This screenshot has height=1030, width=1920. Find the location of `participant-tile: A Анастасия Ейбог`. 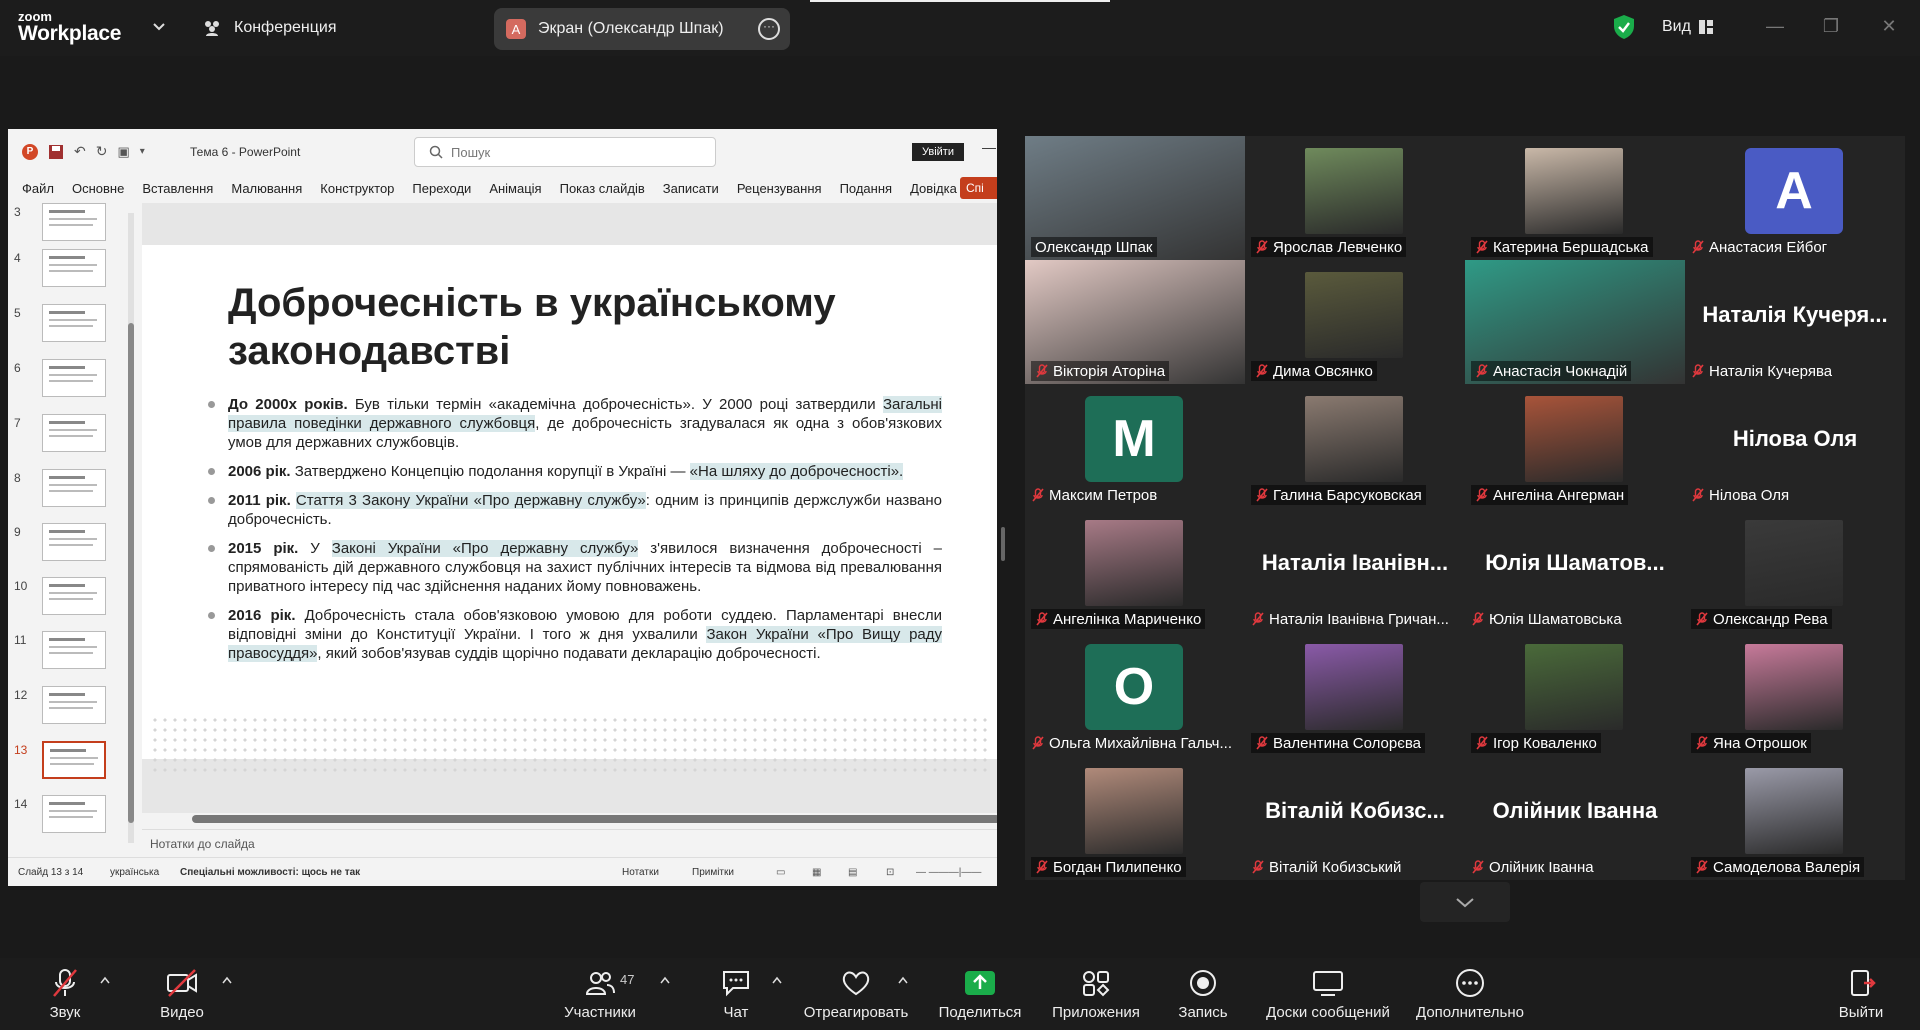

participant-tile: A Анастасия Ейбог is located at coordinates (1795, 198).